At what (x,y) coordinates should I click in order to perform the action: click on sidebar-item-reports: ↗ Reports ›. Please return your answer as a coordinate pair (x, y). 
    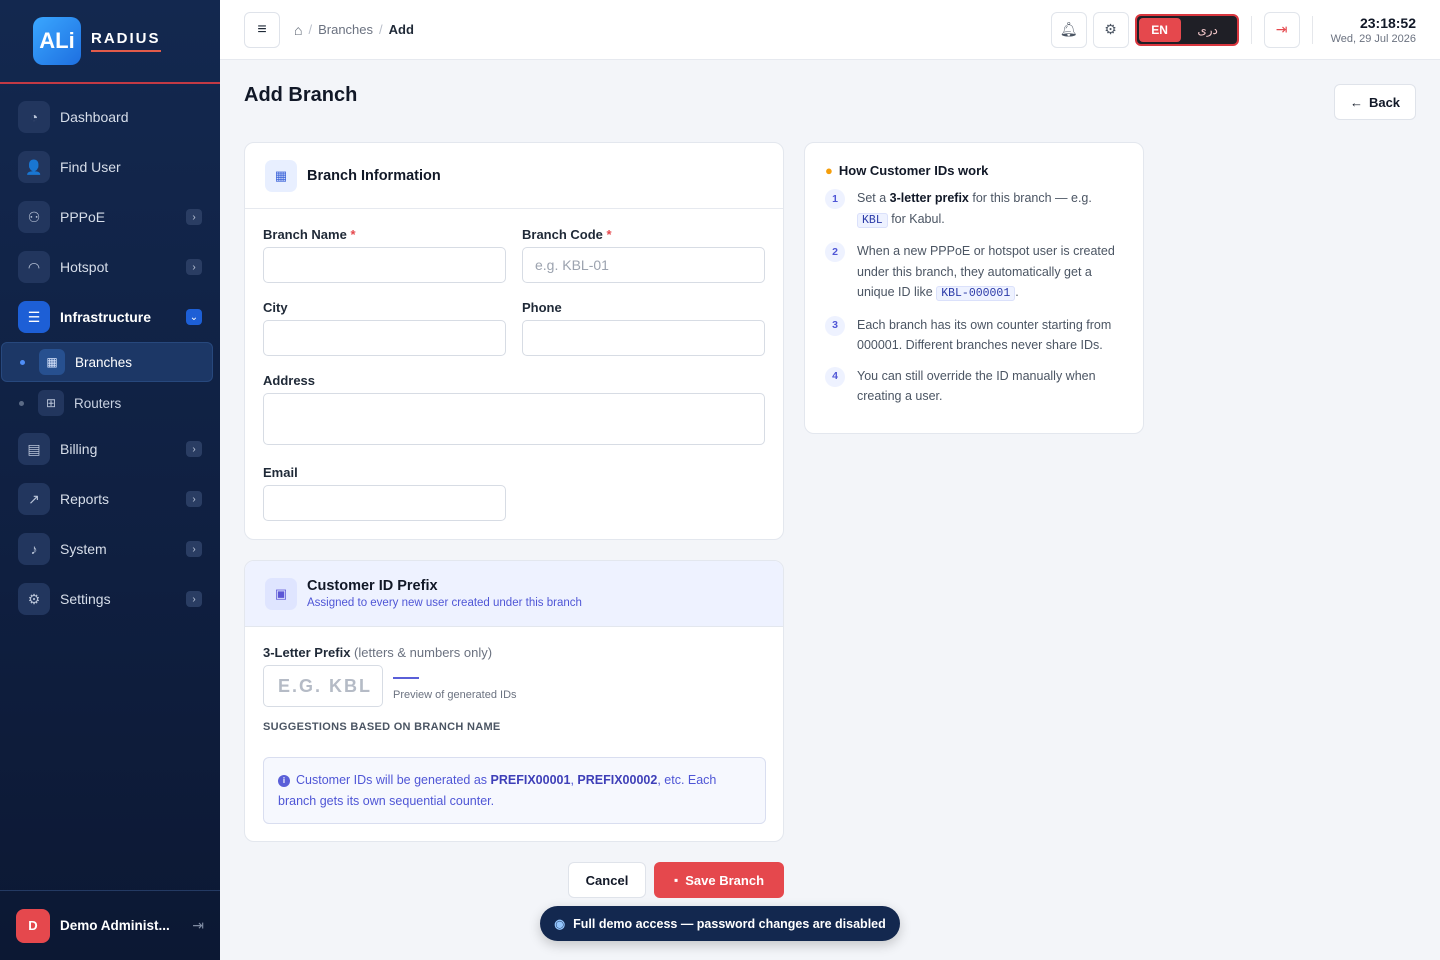
    Looking at the image, I should click on (110, 499).